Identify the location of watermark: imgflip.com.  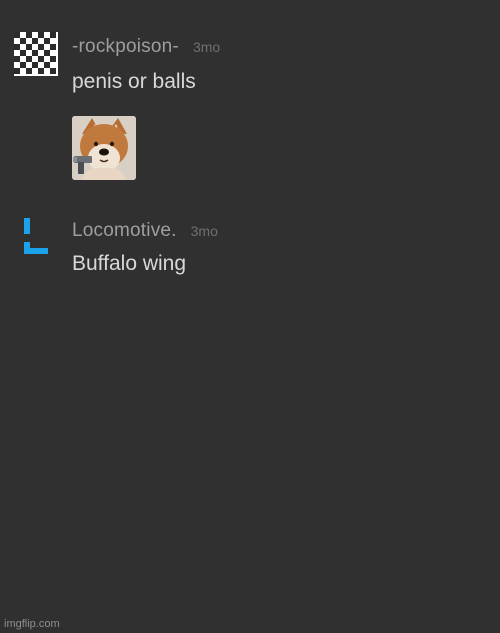
(32, 624).